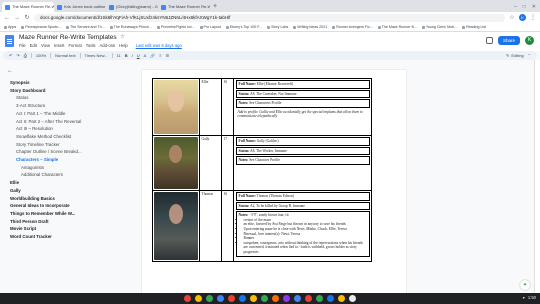 The image size is (540, 304). Describe the element at coordinates (227, 163) in the screenshot. I see `character-age: 17` at that location.